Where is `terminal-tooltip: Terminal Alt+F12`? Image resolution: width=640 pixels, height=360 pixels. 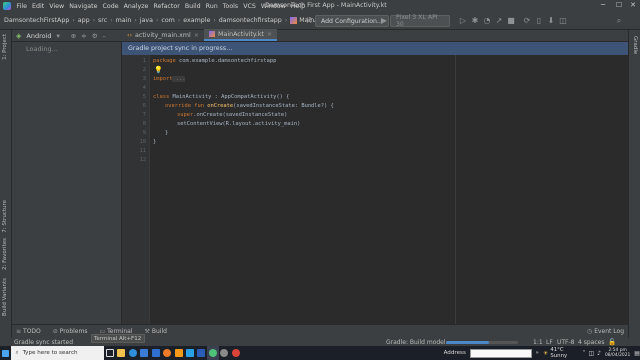 terminal-tooltip: Terminal Alt+F12 is located at coordinates (118, 338).